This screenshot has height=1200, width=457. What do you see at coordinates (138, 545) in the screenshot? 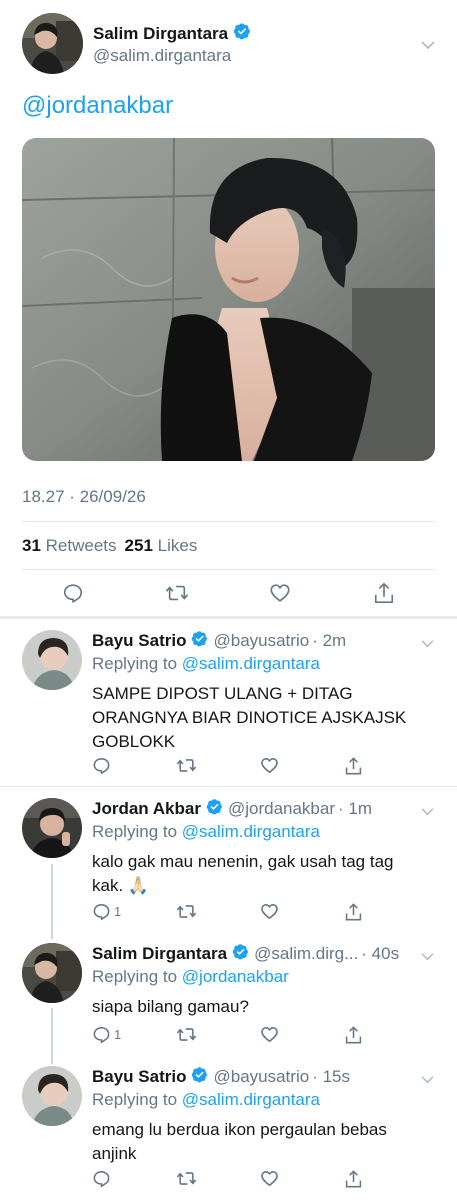
I see `likes-count: 251` at bounding box center [138, 545].